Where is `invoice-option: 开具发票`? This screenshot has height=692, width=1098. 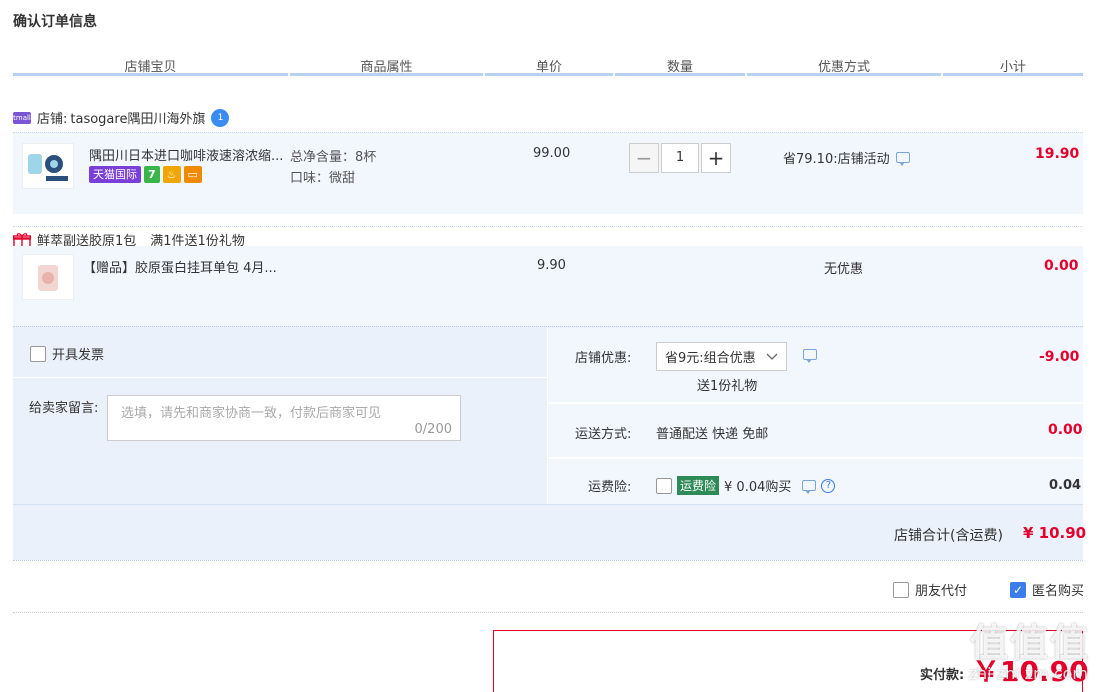 invoice-option: 开具发票 is located at coordinates (67, 353).